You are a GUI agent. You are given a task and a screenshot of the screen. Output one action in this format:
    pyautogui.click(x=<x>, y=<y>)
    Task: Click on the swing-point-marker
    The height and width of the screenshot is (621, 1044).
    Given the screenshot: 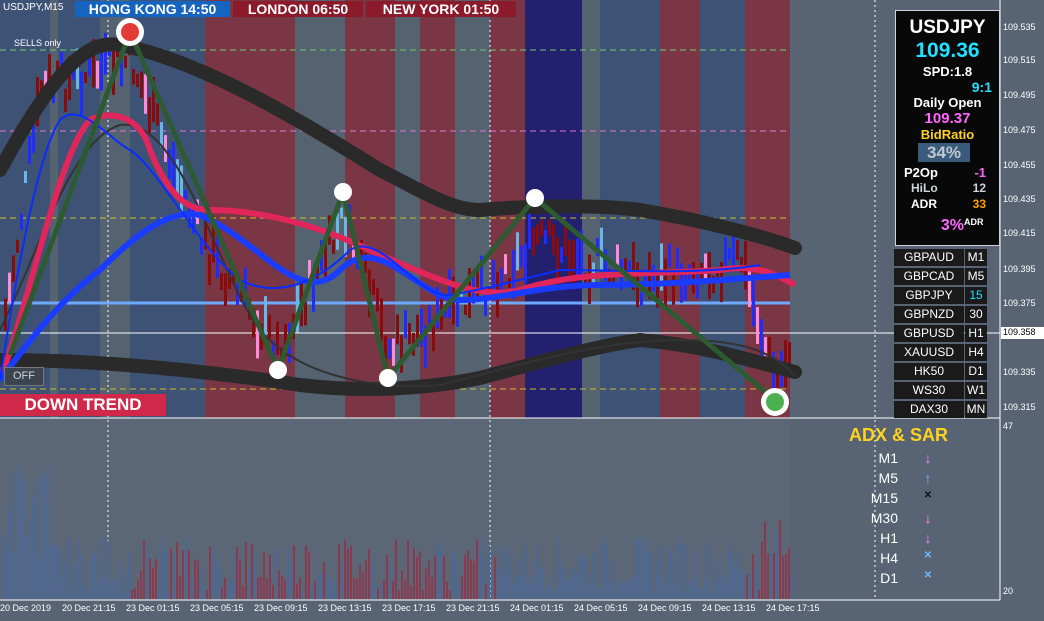 What is the action you would take?
    pyautogui.click(x=343, y=192)
    